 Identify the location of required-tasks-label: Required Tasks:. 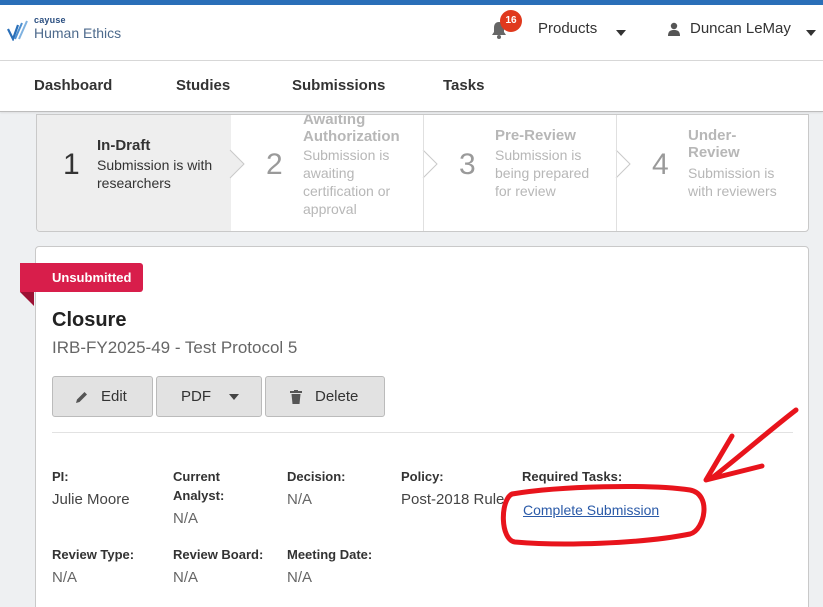
(572, 476).